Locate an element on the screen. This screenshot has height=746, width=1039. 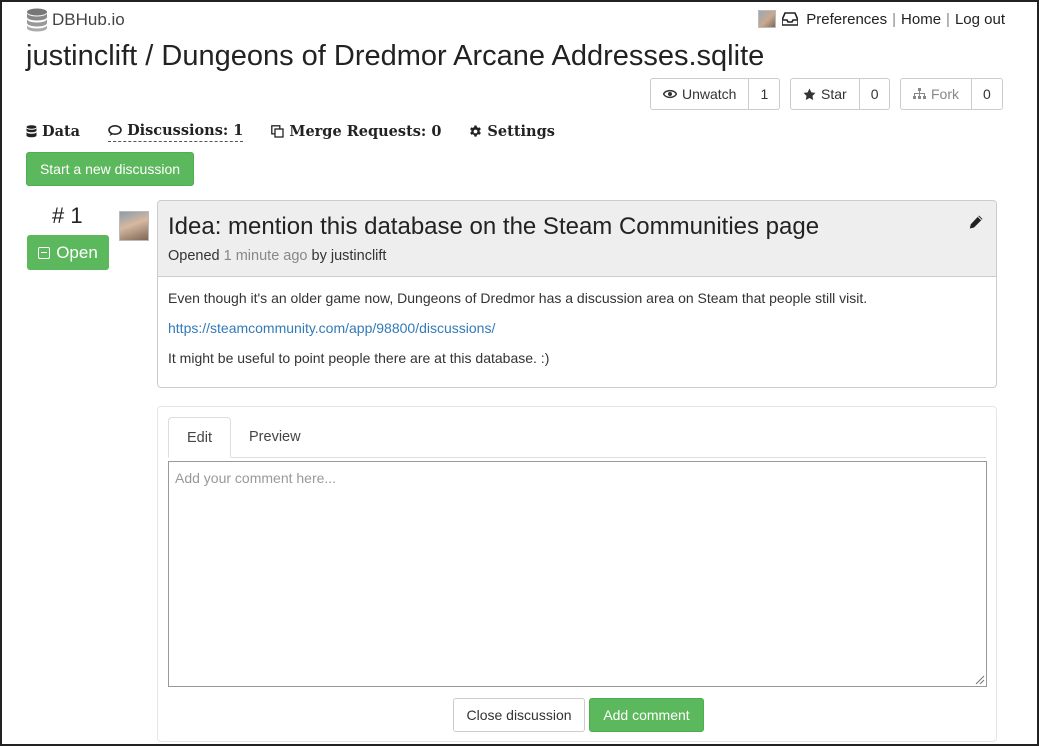
tab-merge-requests-label: Merge Requests: 0 is located at coordinates (365, 131).